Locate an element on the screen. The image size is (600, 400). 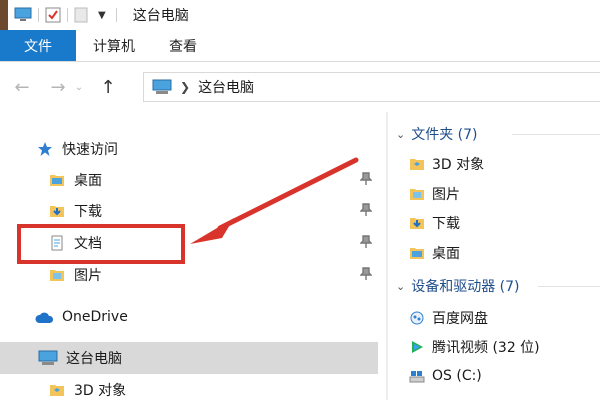
window-title: 这台电脑 is located at coordinates (160, 16).